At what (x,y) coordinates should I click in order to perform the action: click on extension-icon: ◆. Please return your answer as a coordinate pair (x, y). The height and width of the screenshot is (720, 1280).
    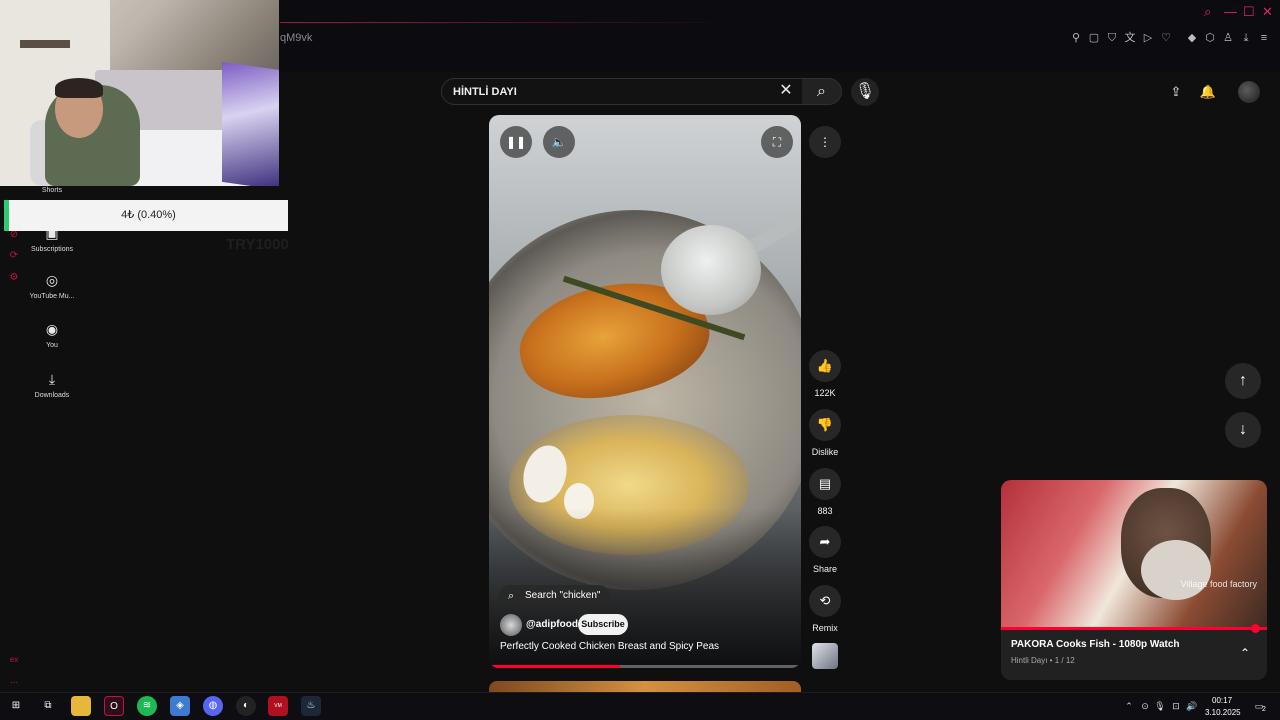
    Looking at the image, I should click on (1192, 38).